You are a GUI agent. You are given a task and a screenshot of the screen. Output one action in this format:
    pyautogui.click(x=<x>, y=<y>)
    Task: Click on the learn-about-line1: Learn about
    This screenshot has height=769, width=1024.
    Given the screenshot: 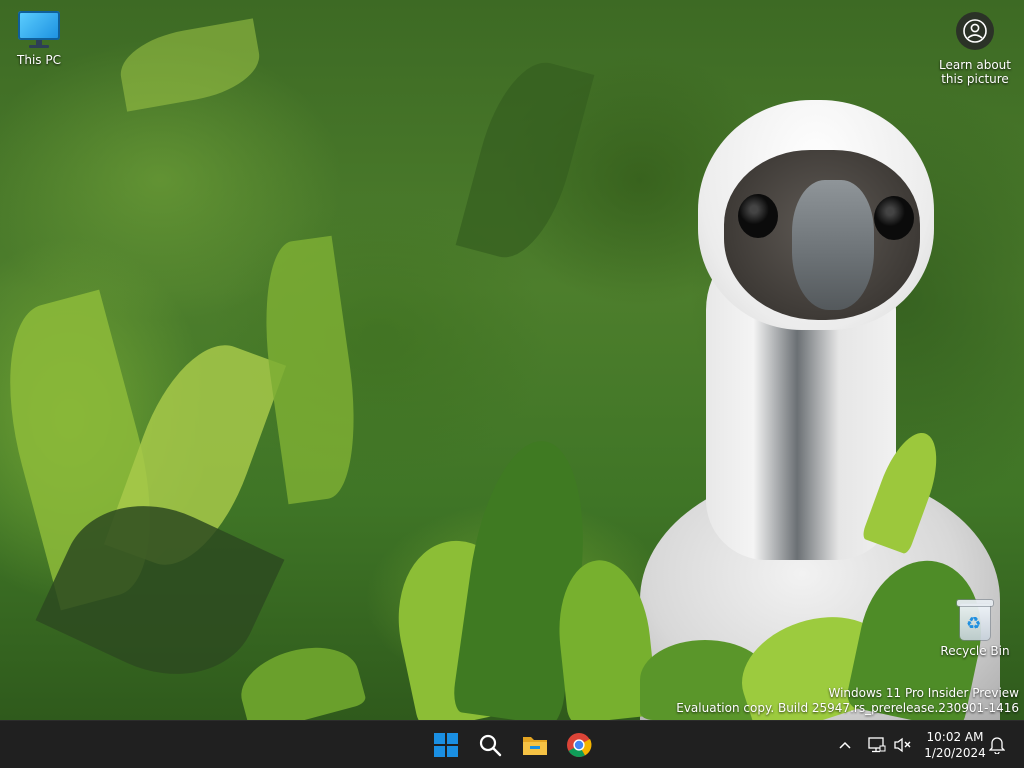 What is the action you would take?
    pyautogui.click(x=975, y=65)
    